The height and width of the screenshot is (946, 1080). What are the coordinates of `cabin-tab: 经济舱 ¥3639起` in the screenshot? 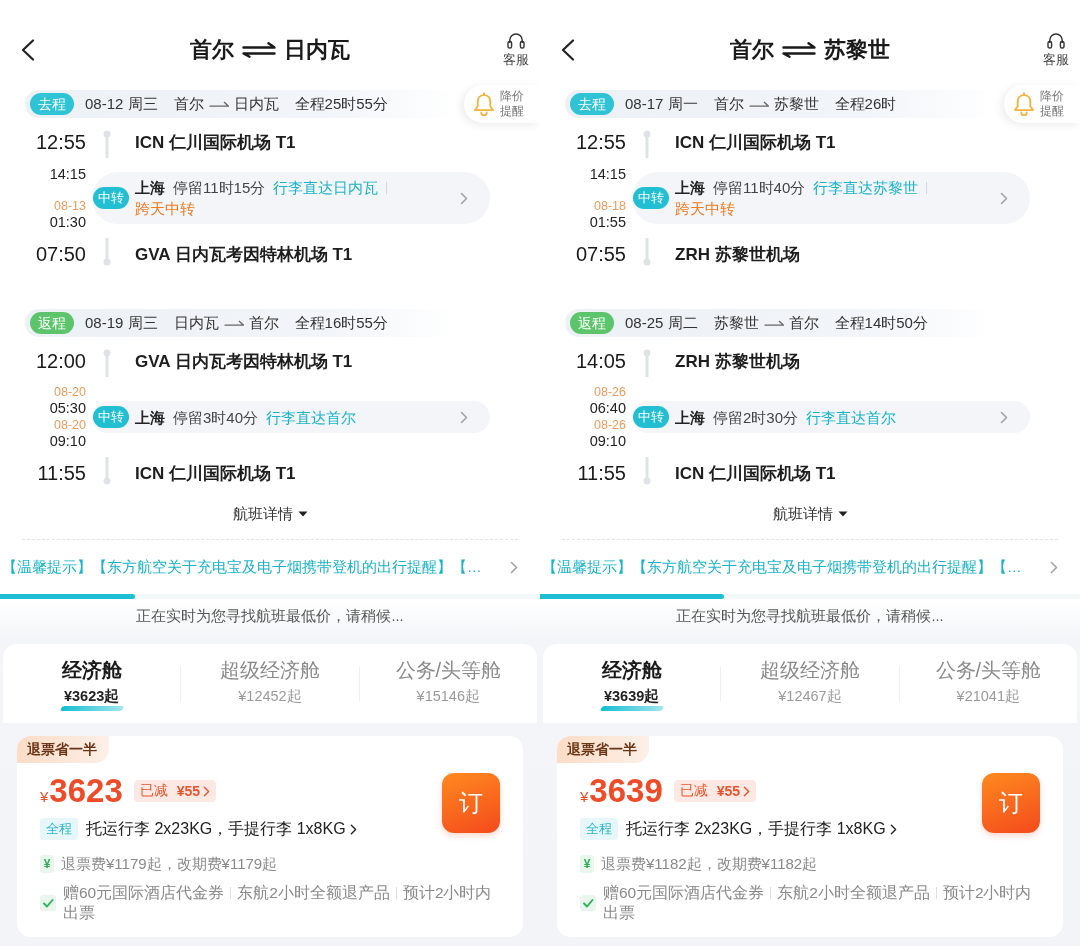 It's located at (631, 684).